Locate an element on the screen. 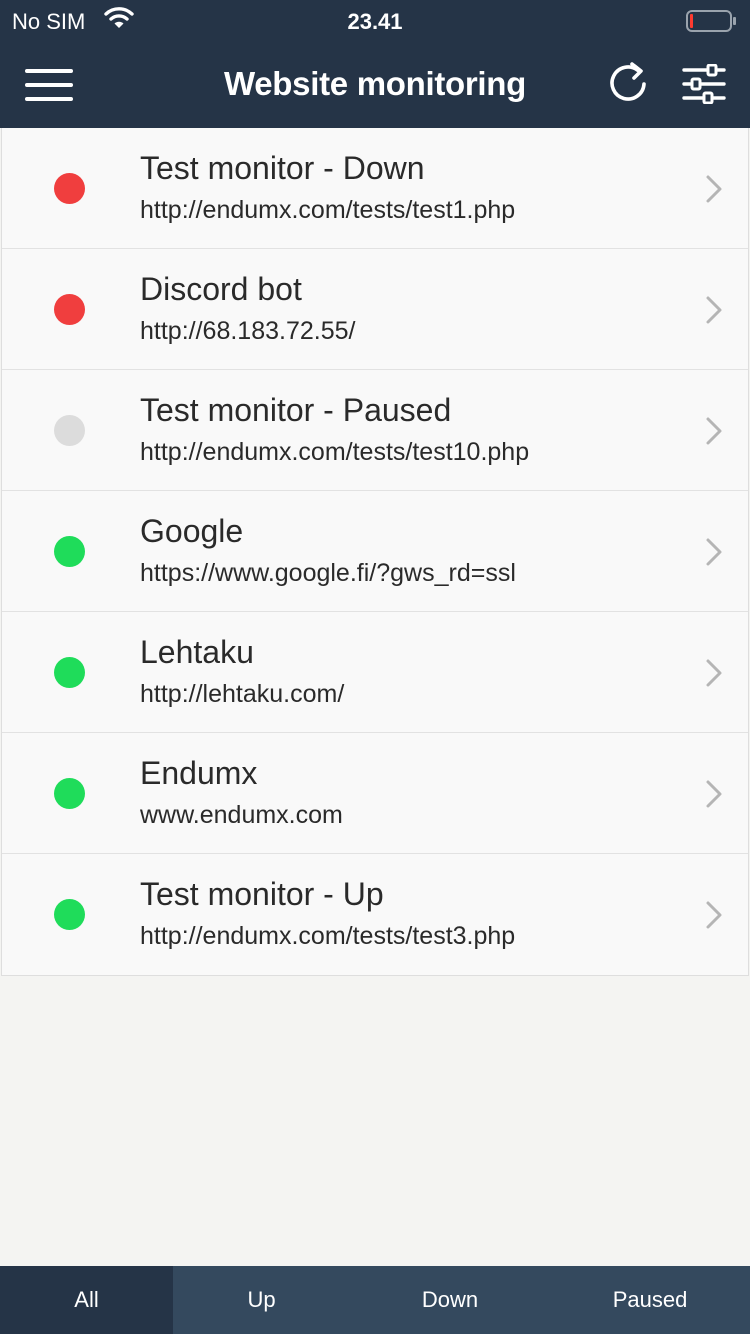 The height and width of the screenshot is (1334, 750). monitor-name: Test monitor - Up is located at coordinates (262, 894).